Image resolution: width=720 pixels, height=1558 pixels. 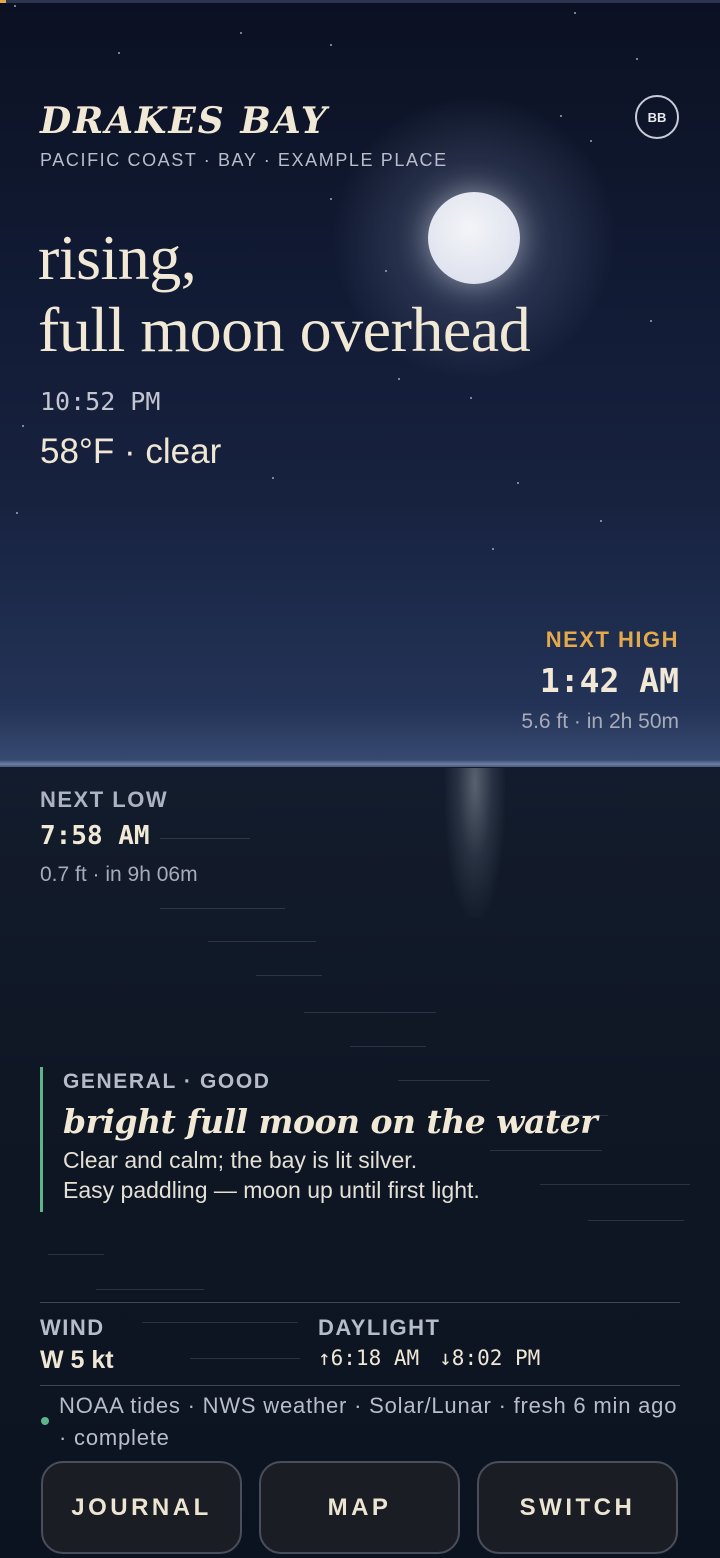 I want to click on next-high-label: NEXT HIGH, so click(x=612, y=639).